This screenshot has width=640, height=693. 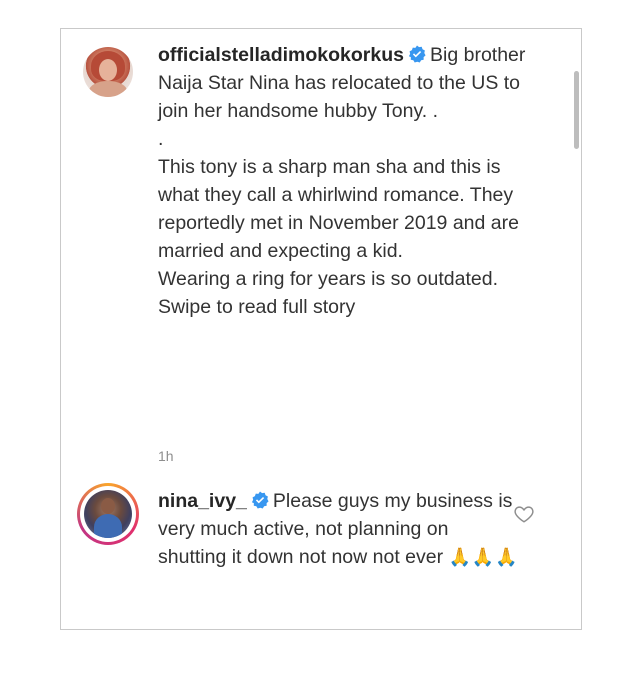 I want to click on scrollbar-thumb, so click(x=576, y=110).